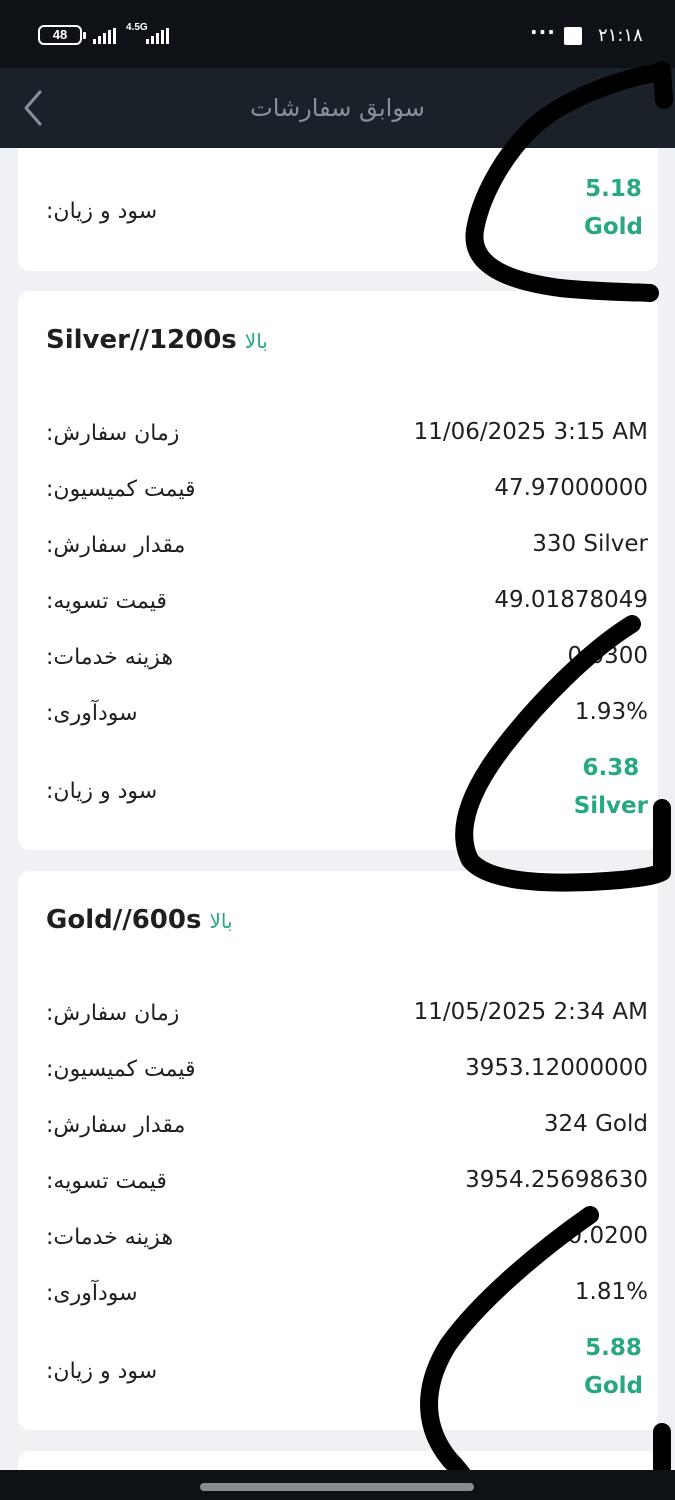  What do you see at coordinates (556, 1068) in the screenshot?
I see `row-value: 3953.12000000` at bounding box center [556, 1068].